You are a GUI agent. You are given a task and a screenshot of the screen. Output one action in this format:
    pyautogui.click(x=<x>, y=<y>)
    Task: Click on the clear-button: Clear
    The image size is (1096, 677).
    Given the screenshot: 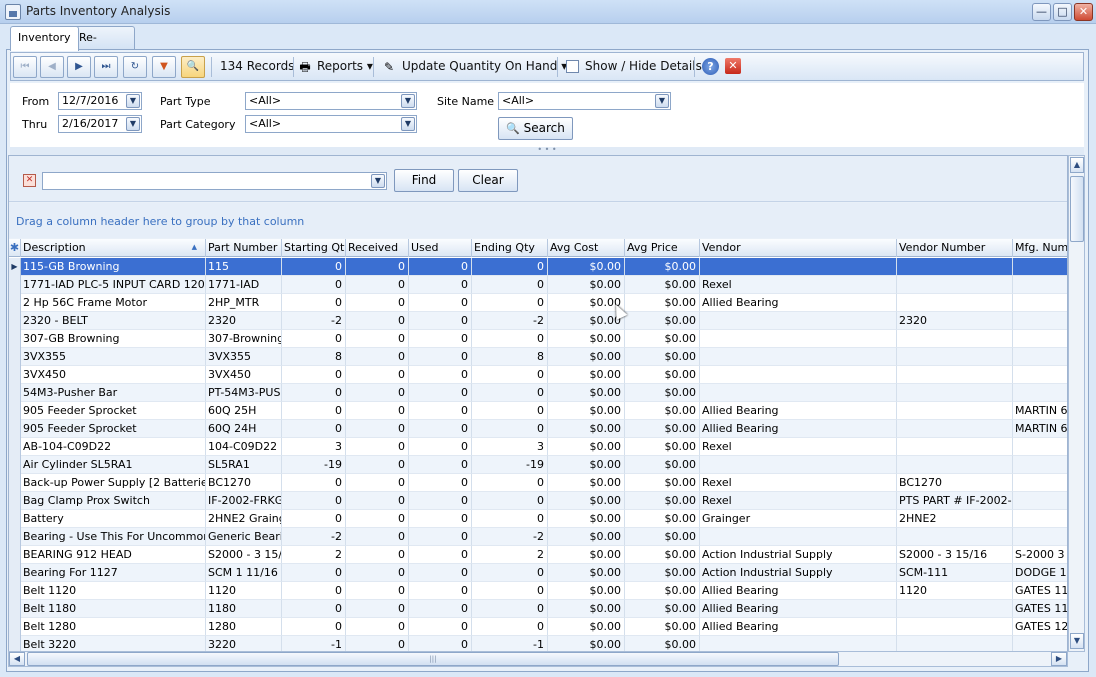 What is the action you would take?
    pyautogui.click(x=488, y=180)
    